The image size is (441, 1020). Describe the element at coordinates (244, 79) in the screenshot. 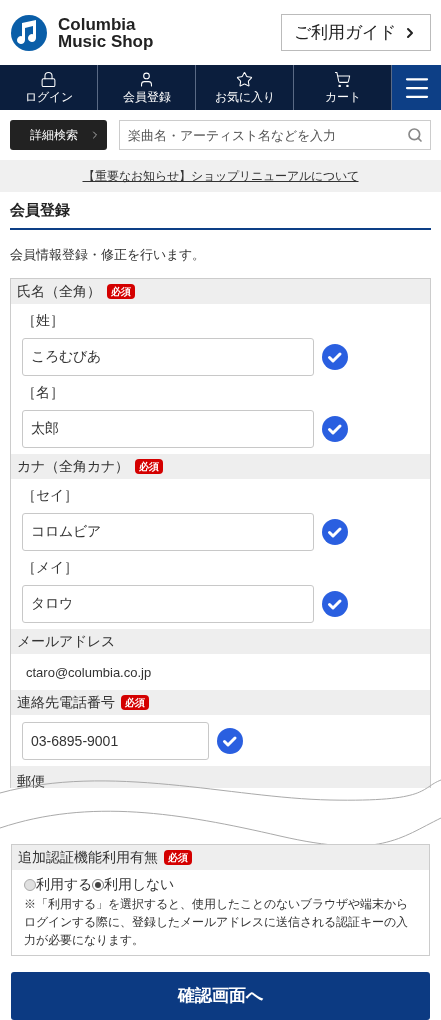

I see `star-icon` at that location.